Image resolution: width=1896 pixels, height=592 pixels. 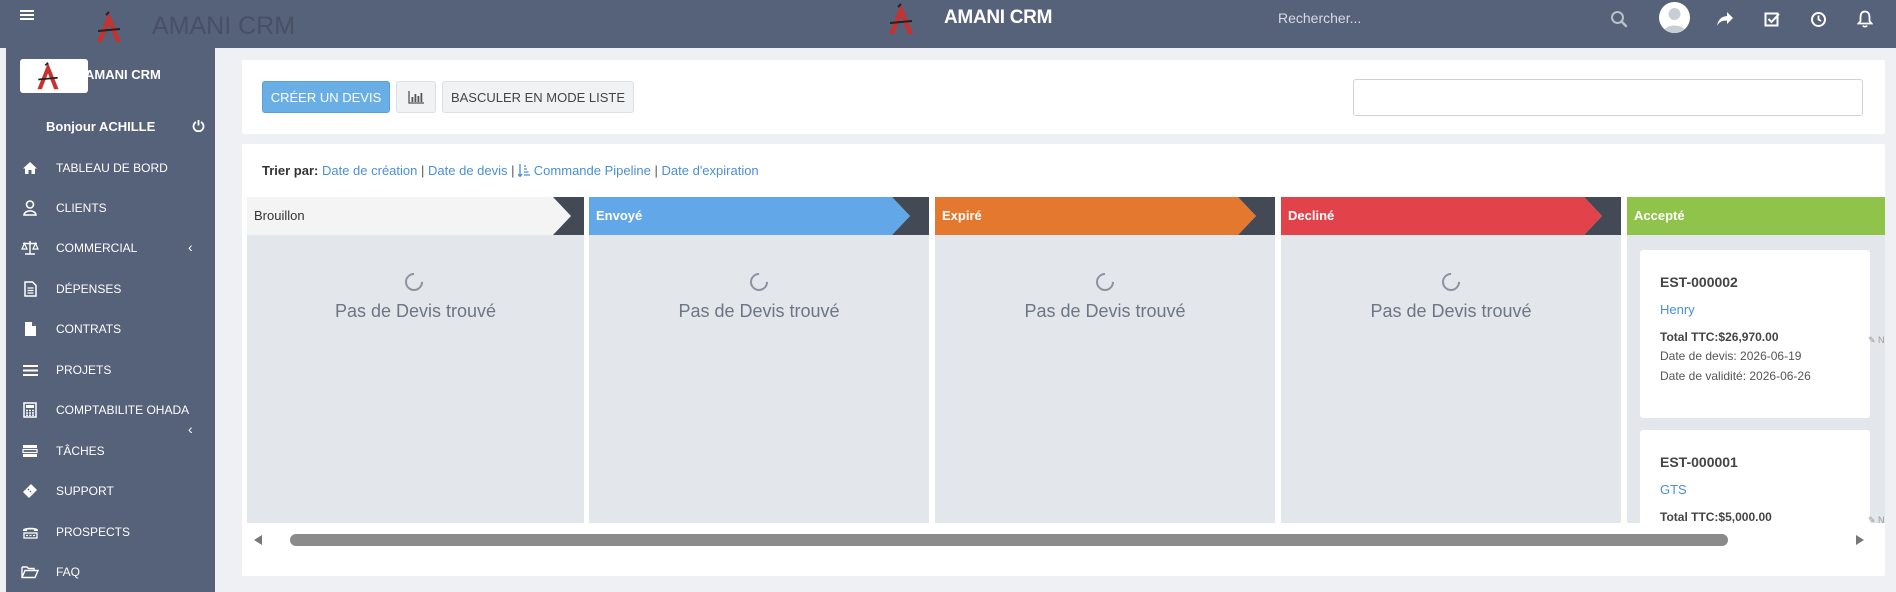 I want to click on sidebar-item-contrats: CONTRATS, so click(x=110, y=329).